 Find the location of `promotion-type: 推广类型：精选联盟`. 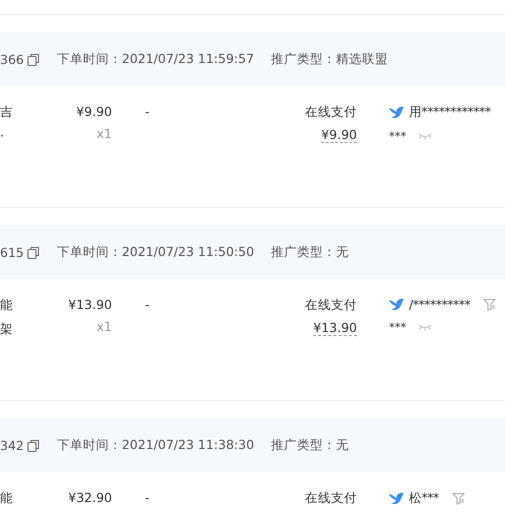

promotion-type: 推广类型：精选联盟 is located at coordinates (329, 59).